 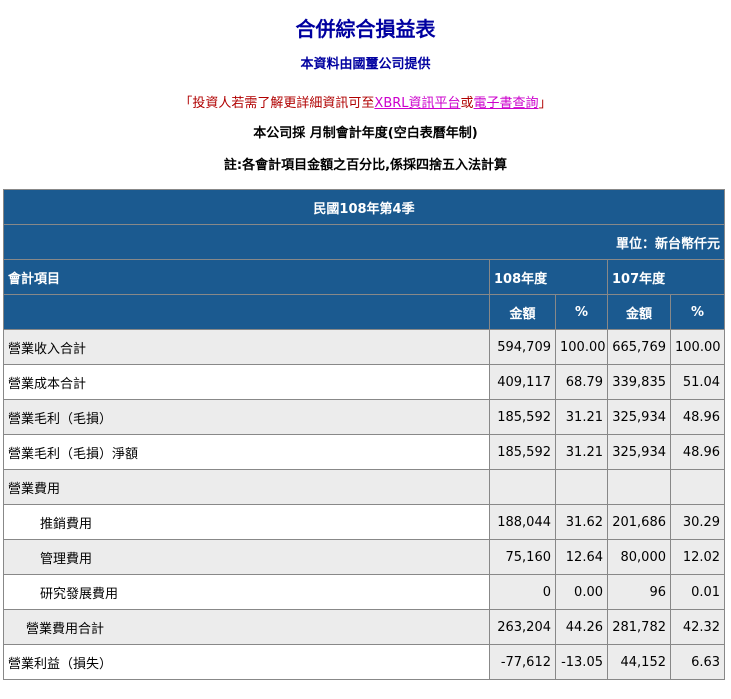 What do you see at coordinates (639, 592) in the screenshot?
I see `amount-107: 96` at bounding box center [639, 592].